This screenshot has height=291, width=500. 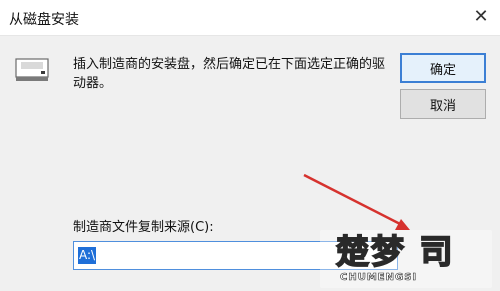 I want to click on floppy-disk-icon, so click(x=32, y=69).